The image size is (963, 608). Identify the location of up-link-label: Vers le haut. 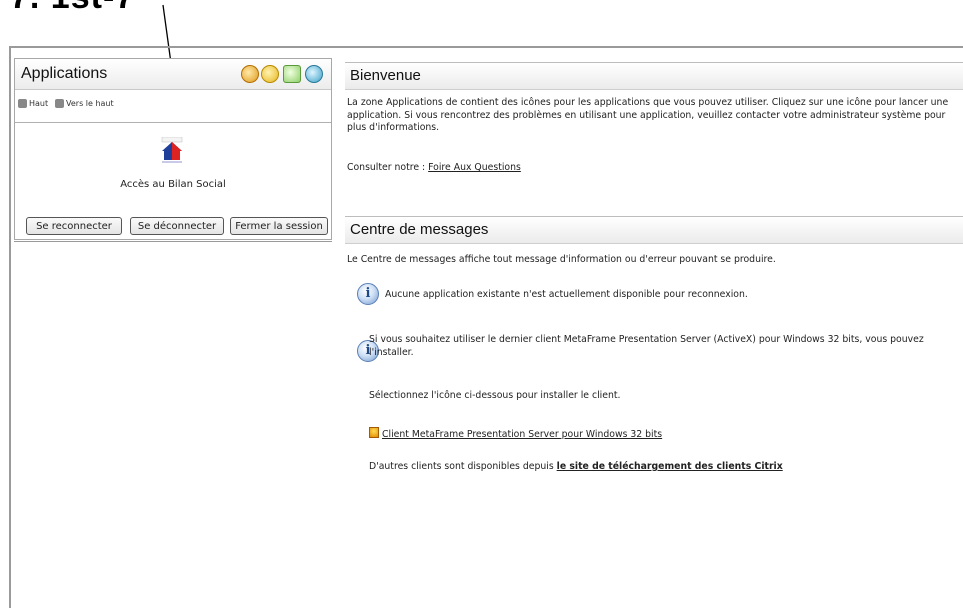
(90, 103).